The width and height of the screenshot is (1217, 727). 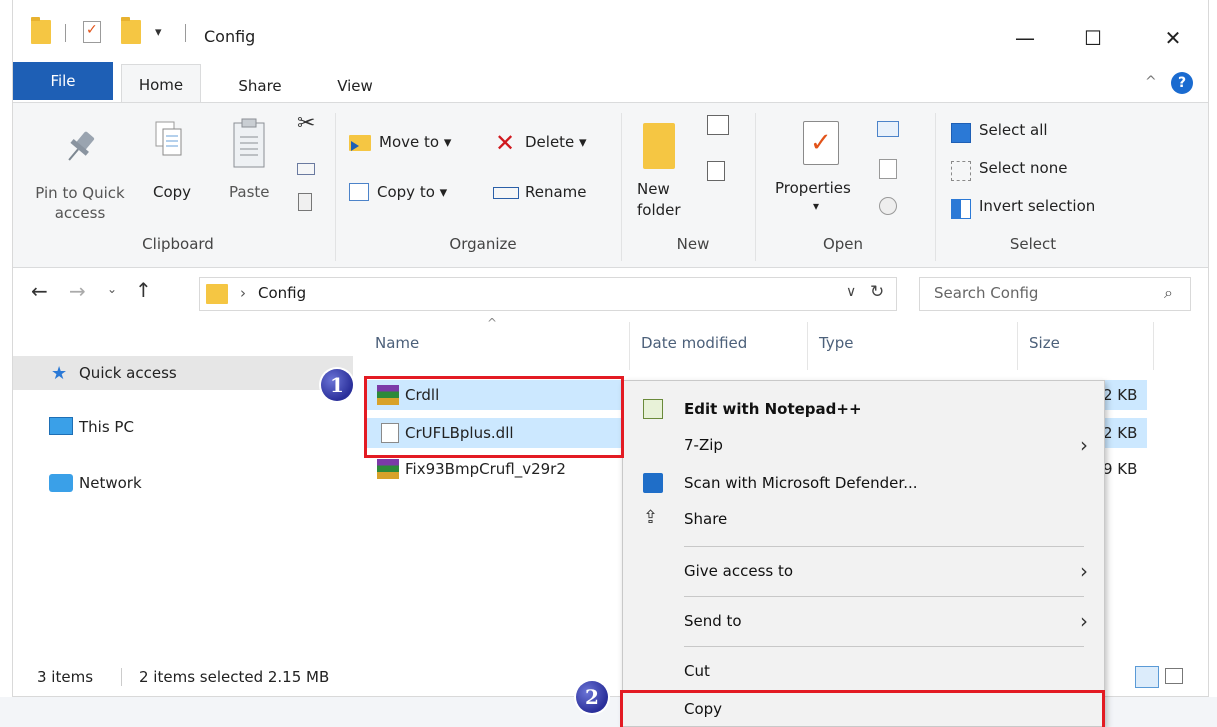 What do you see at coordinates (659, 210) in the screenshot?
I see `new-folder-line2: folder` at bounding box center [659, 210].